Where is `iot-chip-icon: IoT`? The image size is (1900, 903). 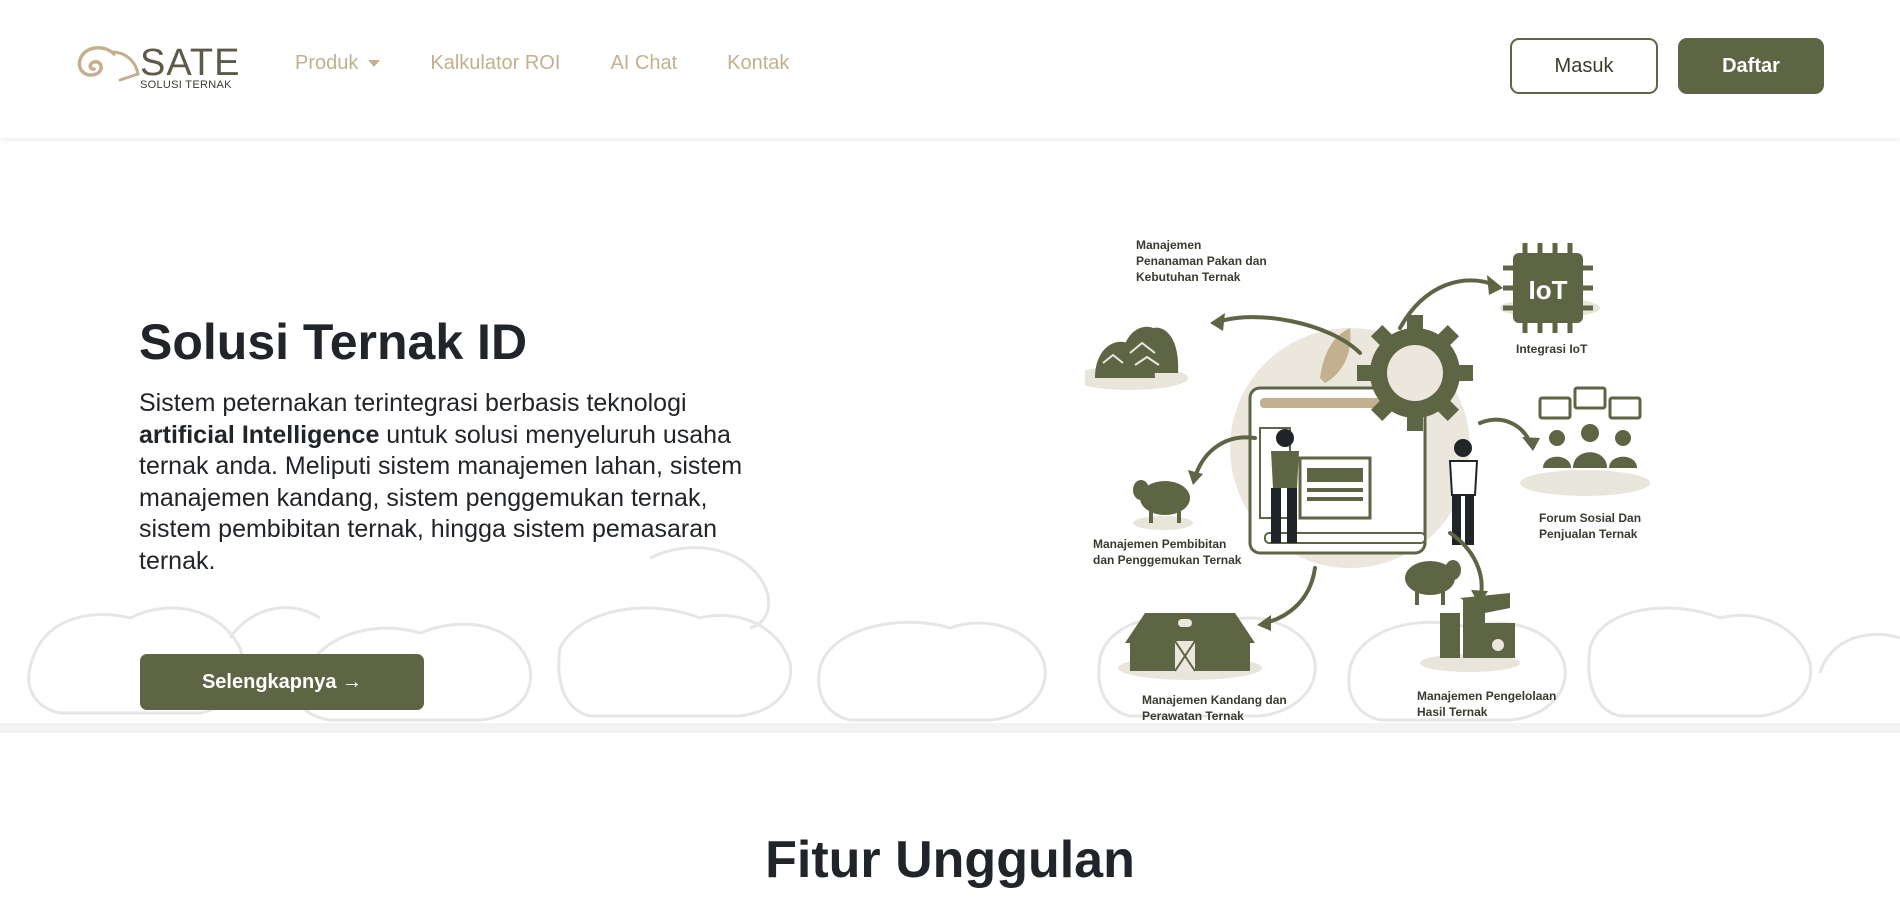
iot-chip-icon: IoT is located at coordinates (1548, 288).